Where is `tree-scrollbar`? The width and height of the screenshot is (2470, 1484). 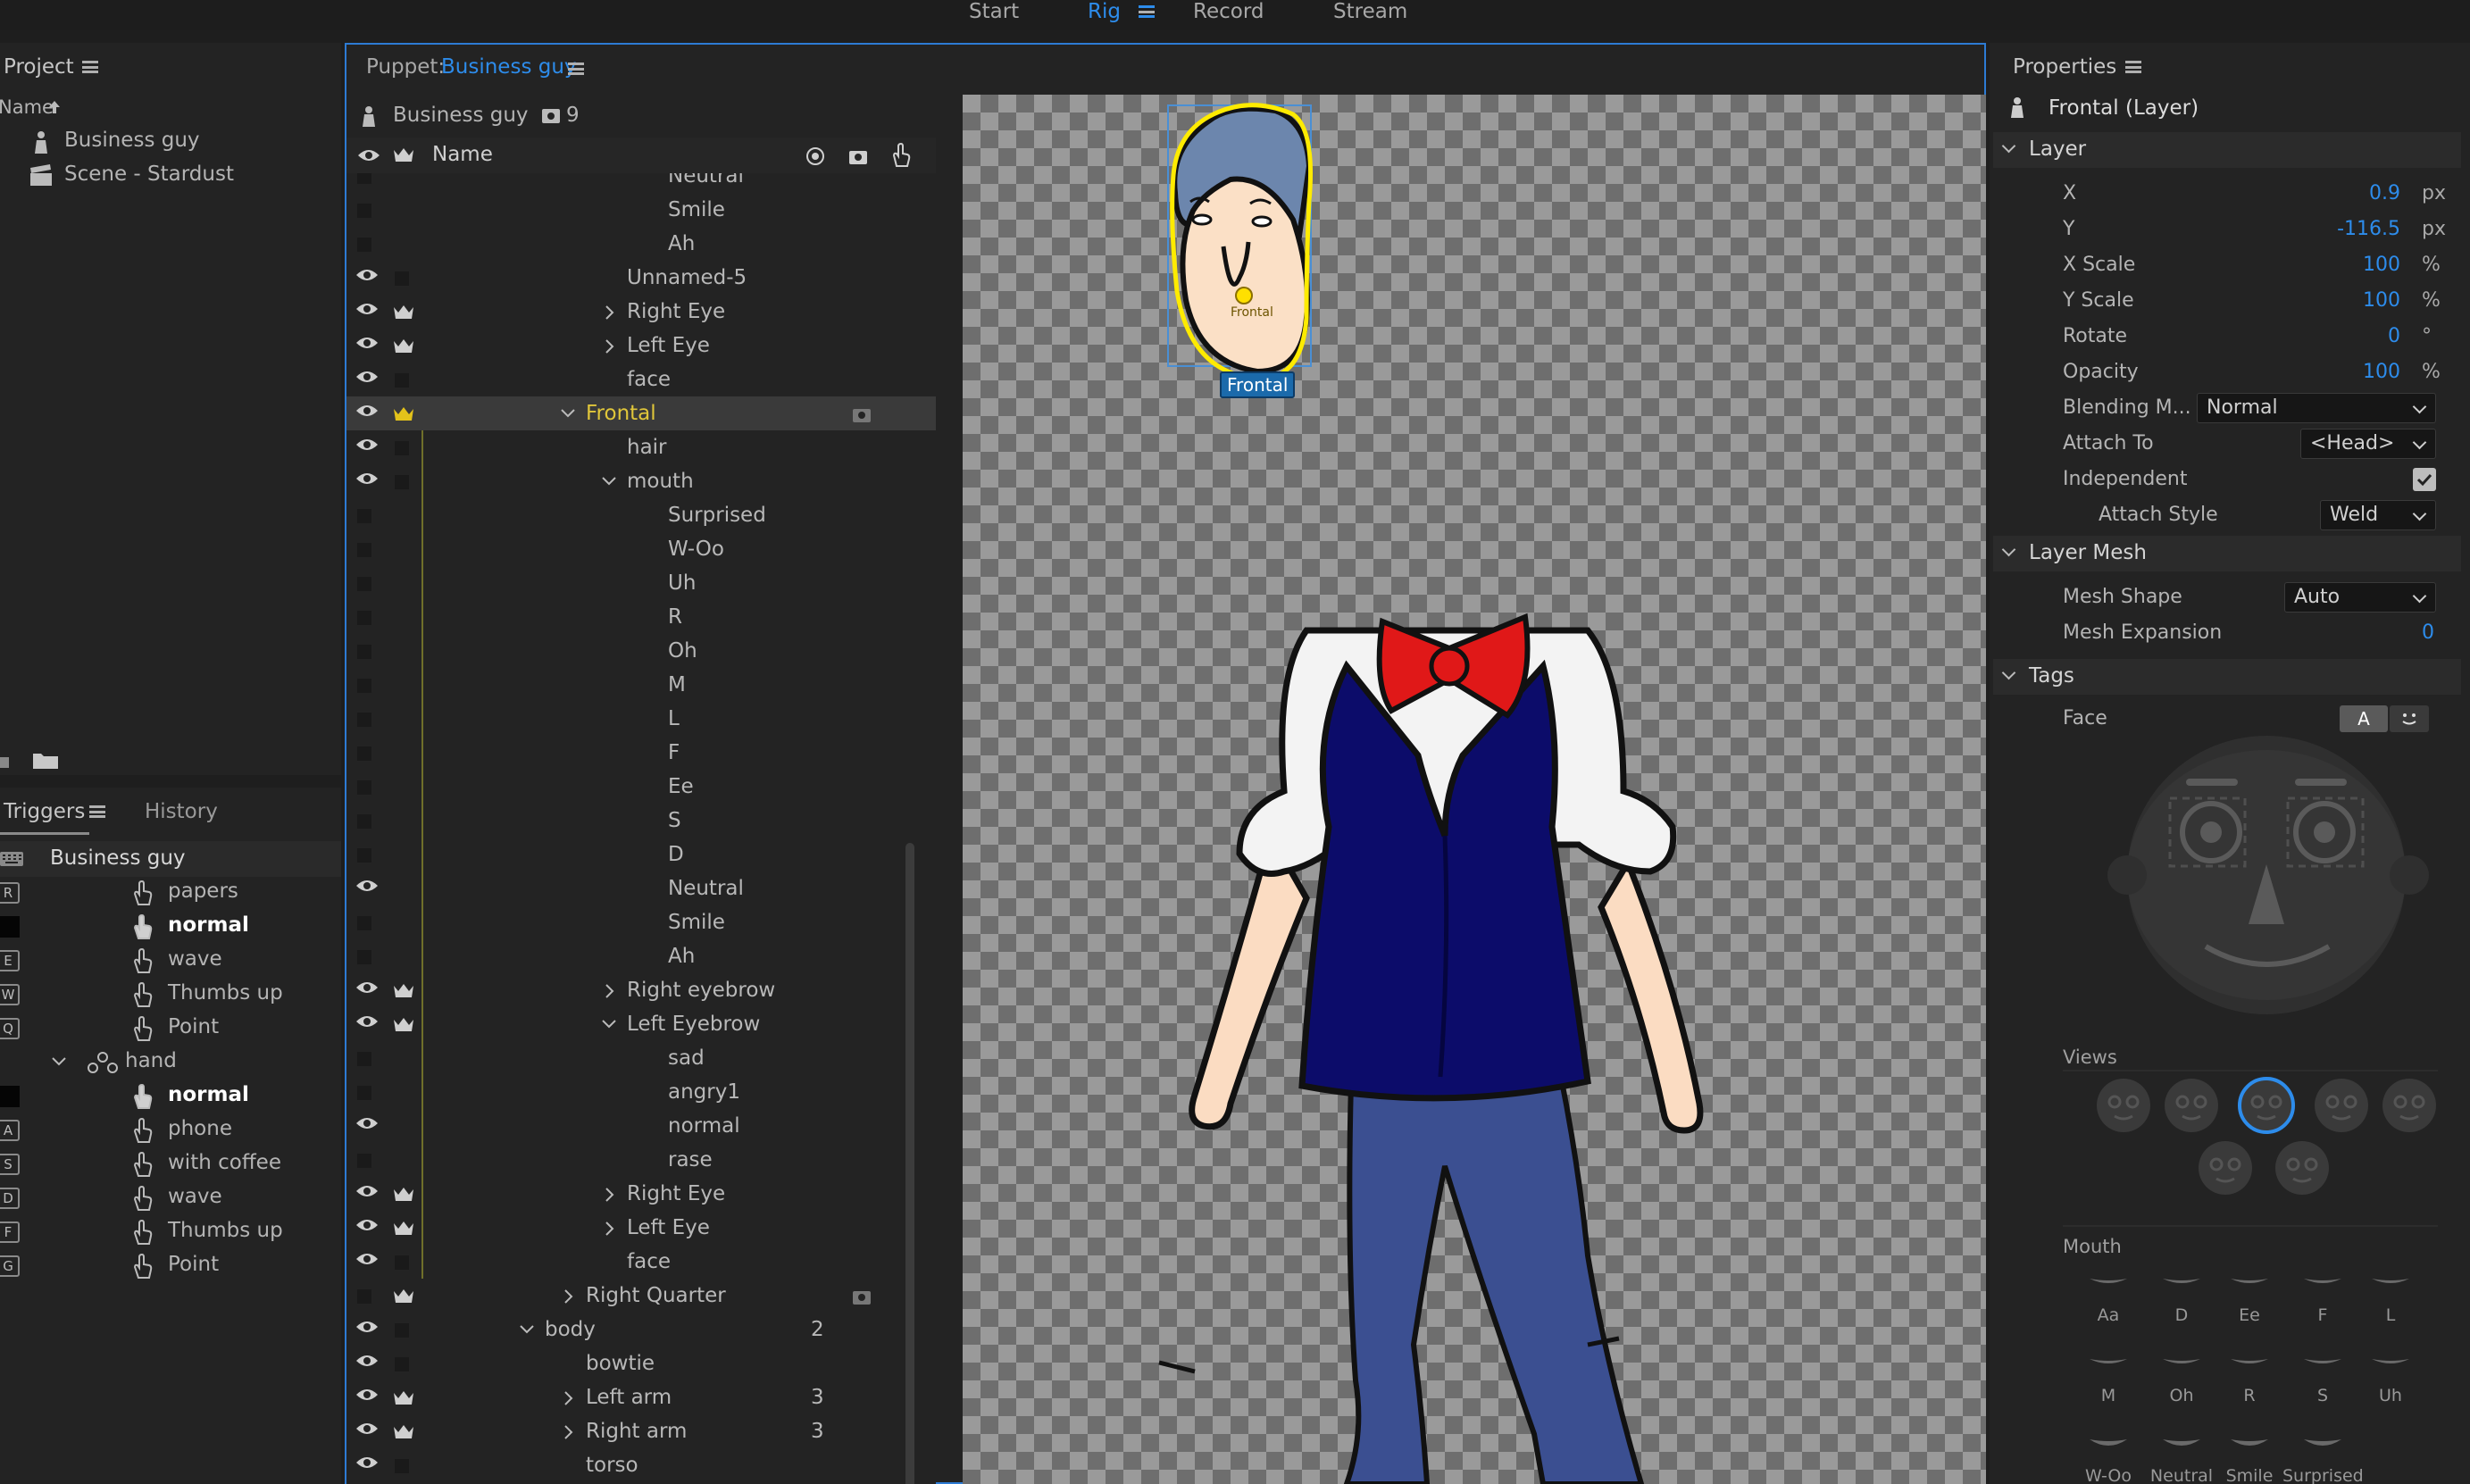 tree-scrollbar is located at coordinates (910, 1163).